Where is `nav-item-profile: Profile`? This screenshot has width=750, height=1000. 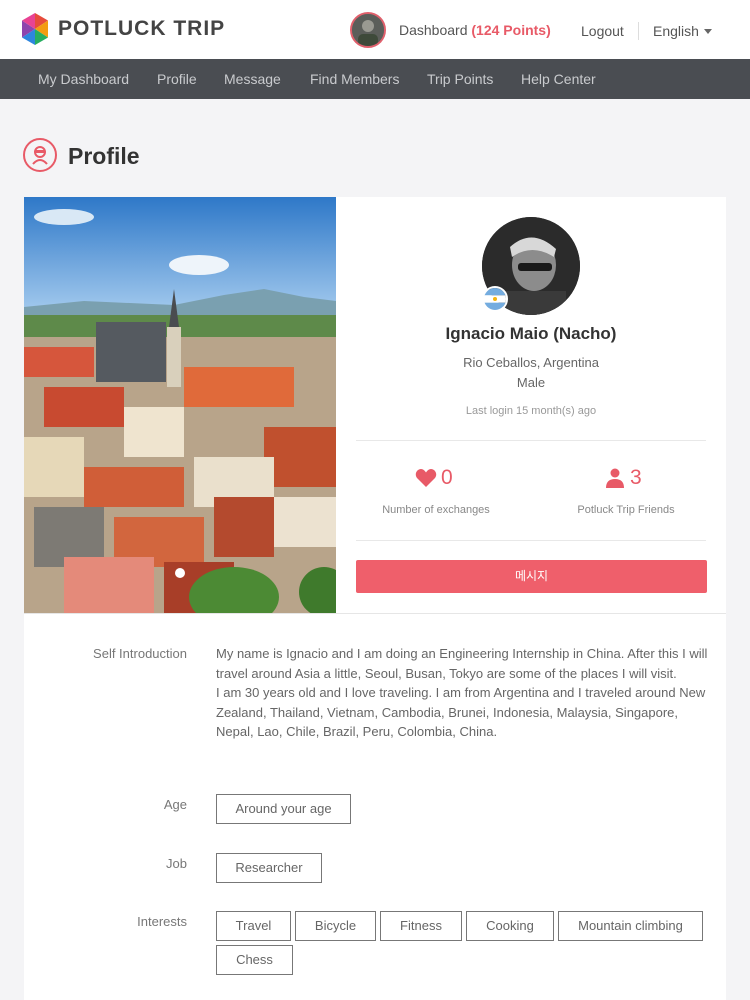
nav-item-profile: Profile is located at coordinates (177, 79).